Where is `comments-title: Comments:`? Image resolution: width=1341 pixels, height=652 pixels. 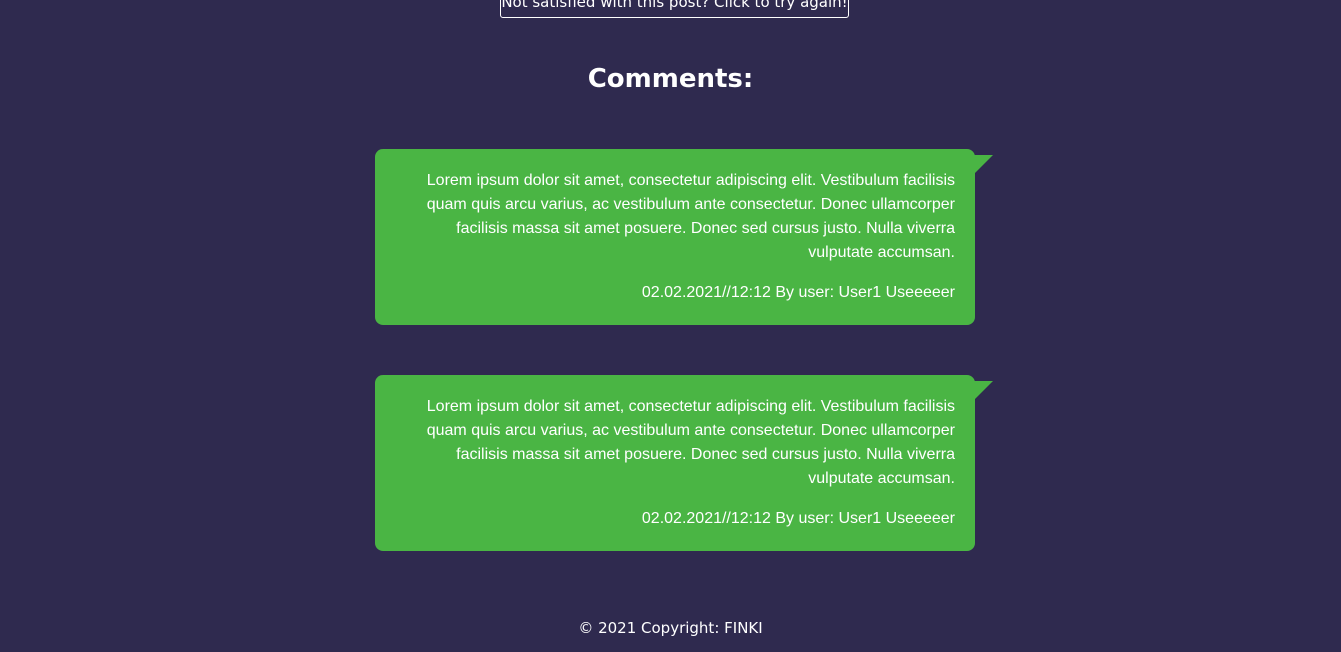
comments-title: Comments: is located at coordinates (670, 79).